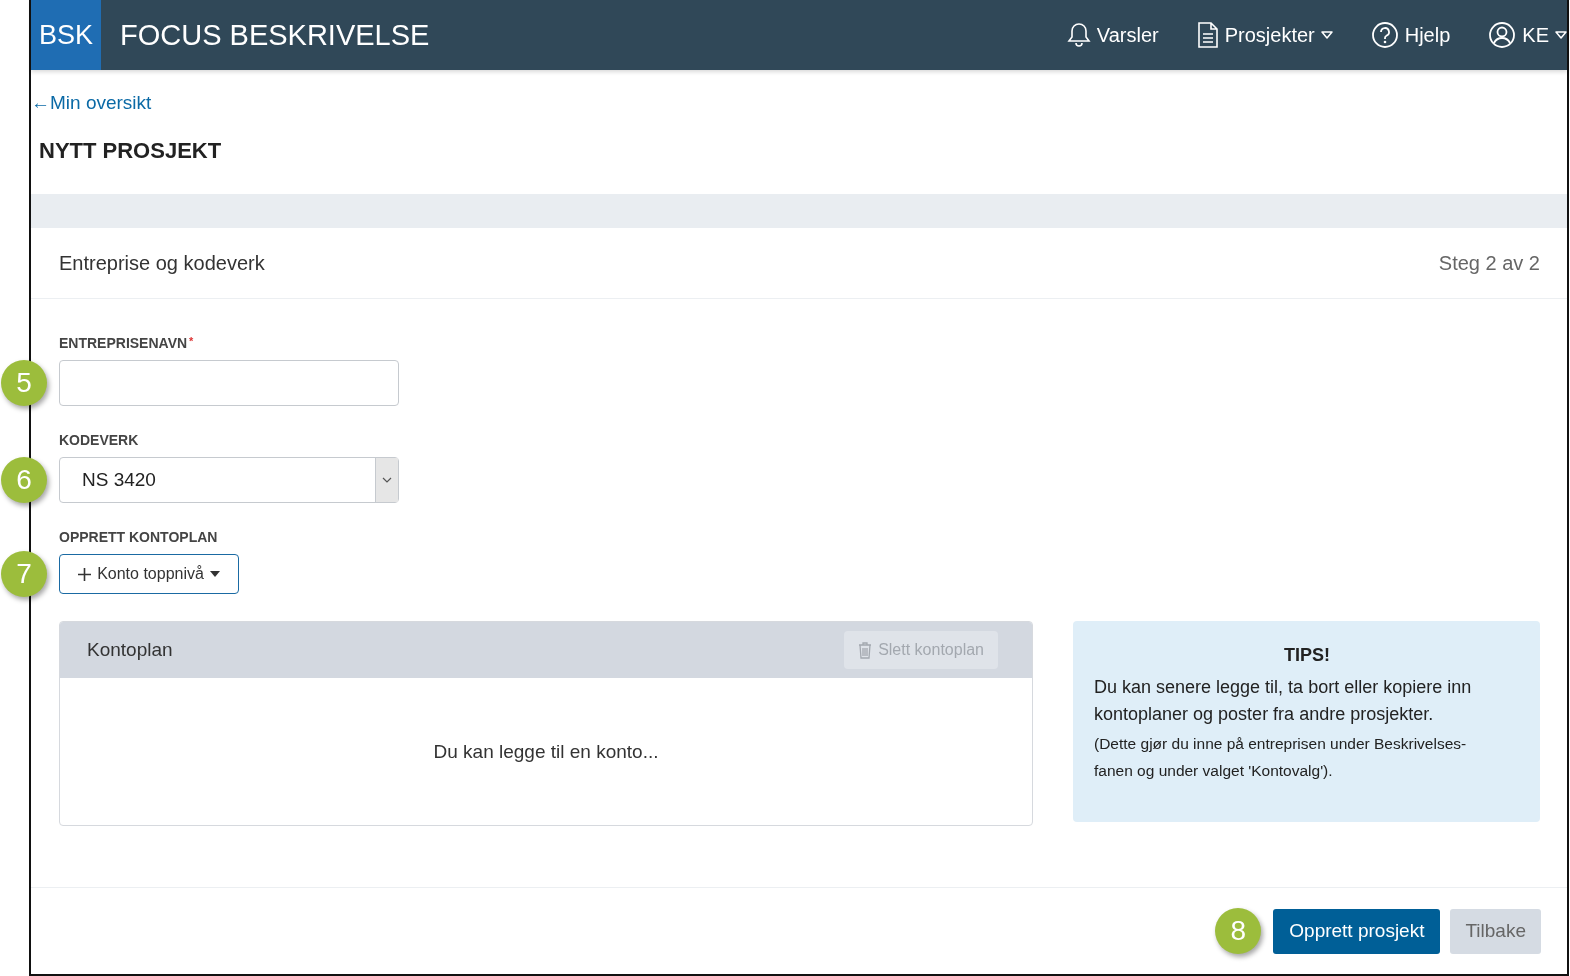 Image resolution: width=1570 pixels, height=976 pixels. What do you see at coordinates (1384, 35) in the screenshot?
I see `help-icon` at bounding box center [1384, 35].